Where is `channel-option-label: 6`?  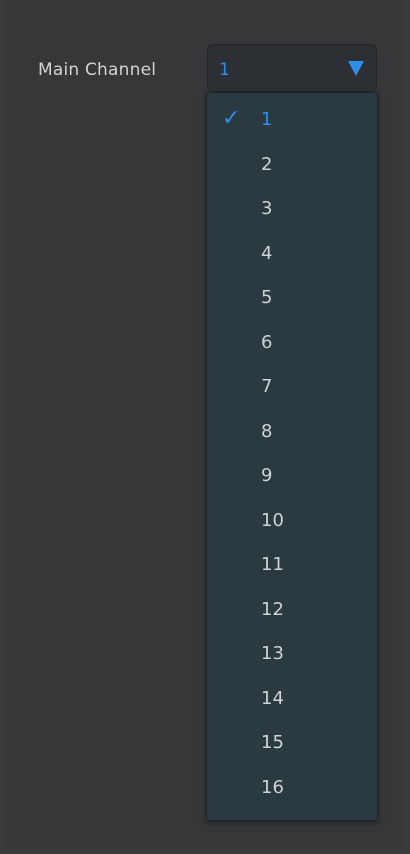 channel-option-label: 6 is located at coordinates (267, 342).